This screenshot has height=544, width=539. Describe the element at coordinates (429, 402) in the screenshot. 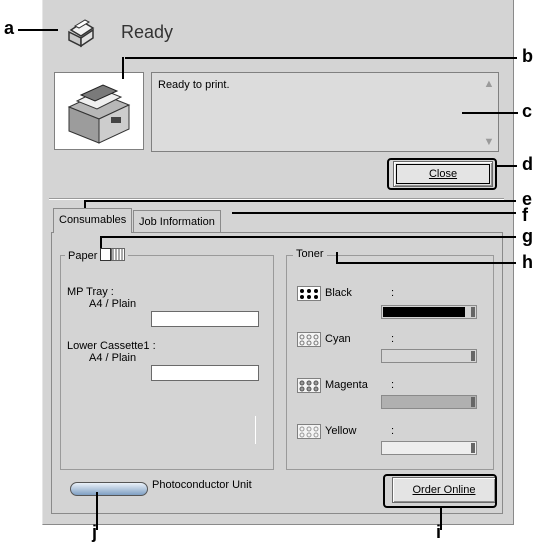

I see `magenta-toner-level` at that location.